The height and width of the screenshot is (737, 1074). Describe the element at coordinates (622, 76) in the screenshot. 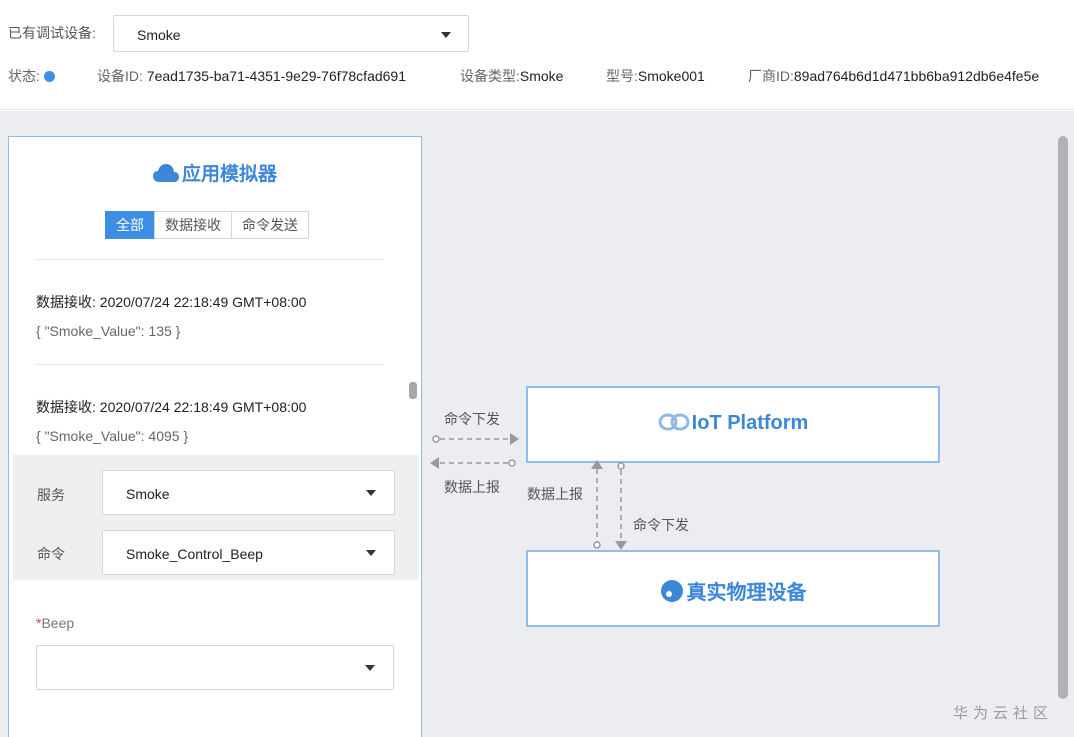

I see `model-label: 型号:` at that location.